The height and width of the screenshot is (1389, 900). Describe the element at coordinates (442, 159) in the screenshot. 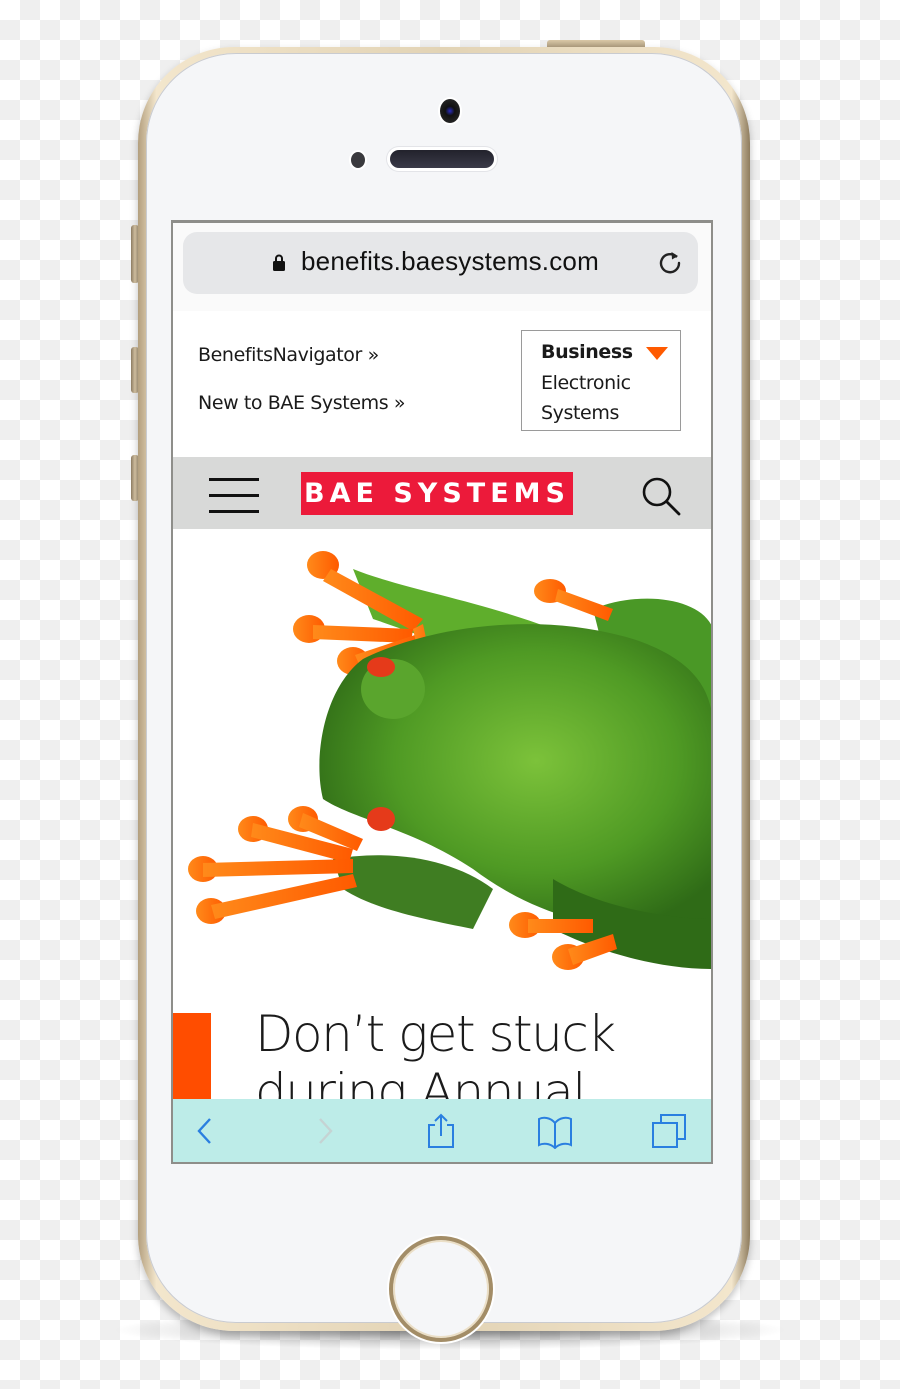

I see `earpiece-speaker` at that location.